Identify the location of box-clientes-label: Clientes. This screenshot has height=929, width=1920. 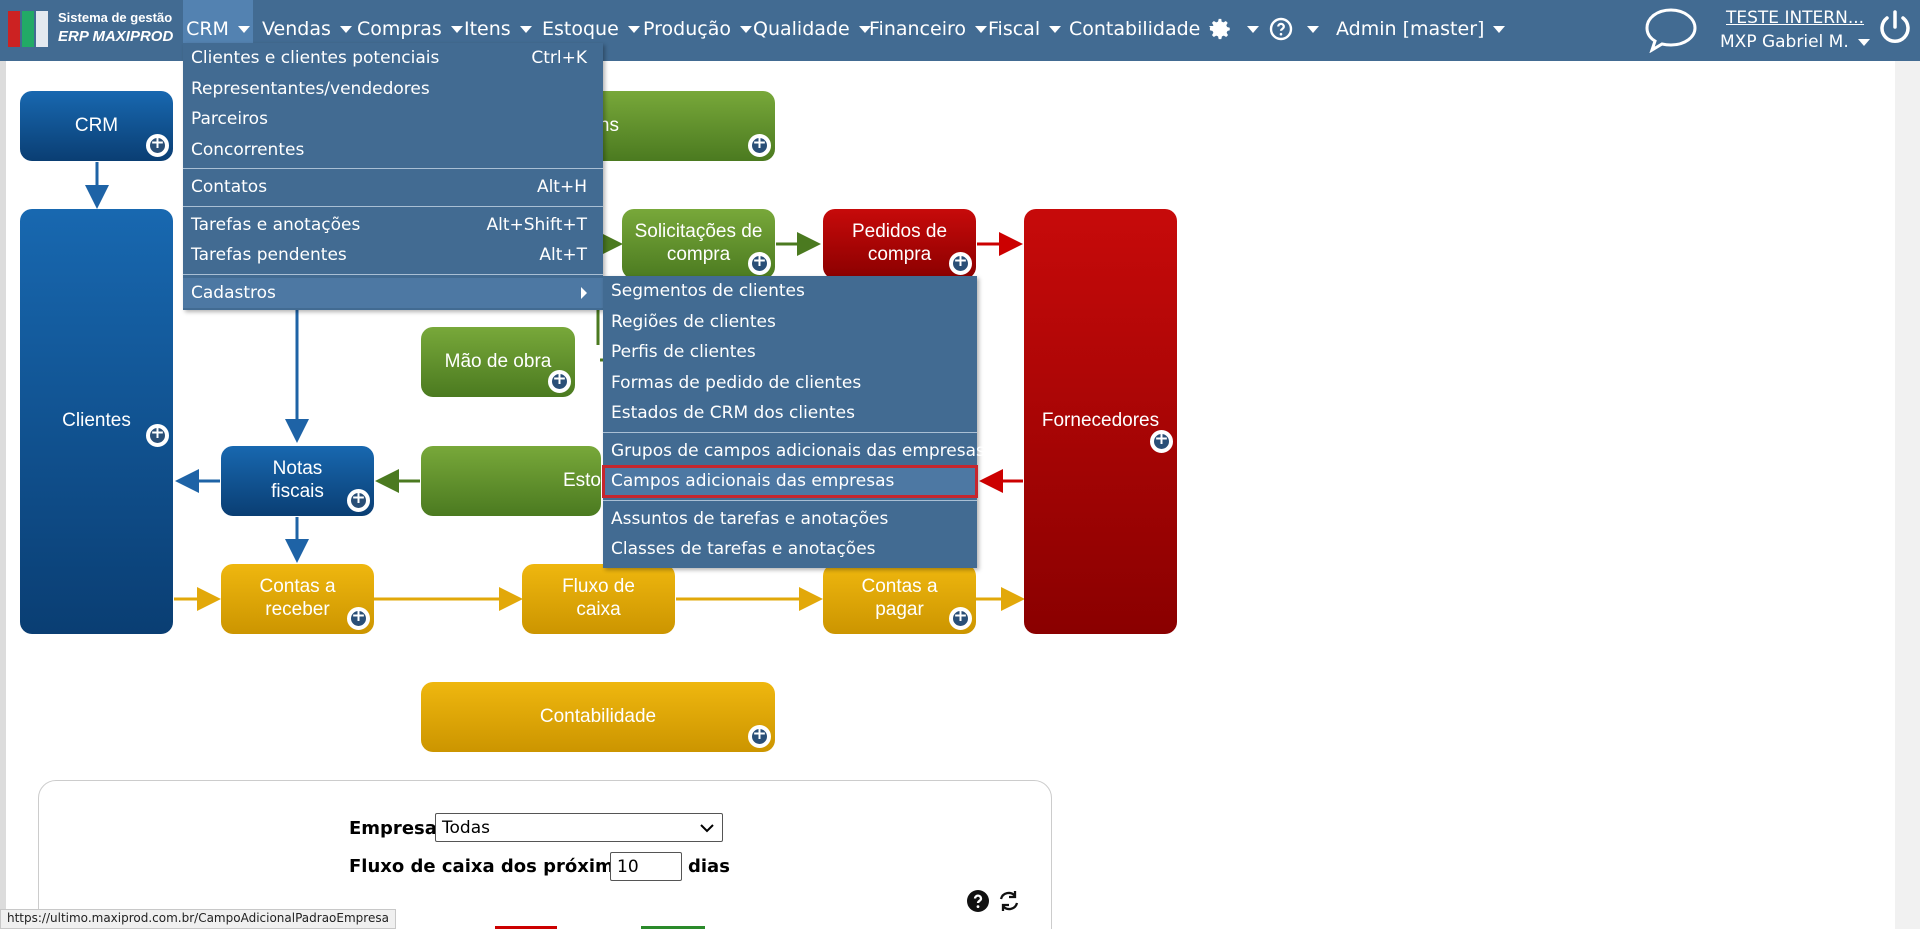
(96, 421).